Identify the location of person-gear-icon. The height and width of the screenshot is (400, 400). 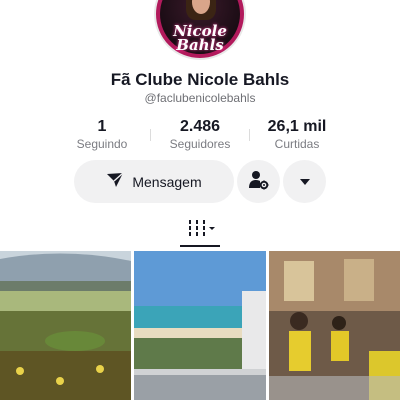
(259, 181).